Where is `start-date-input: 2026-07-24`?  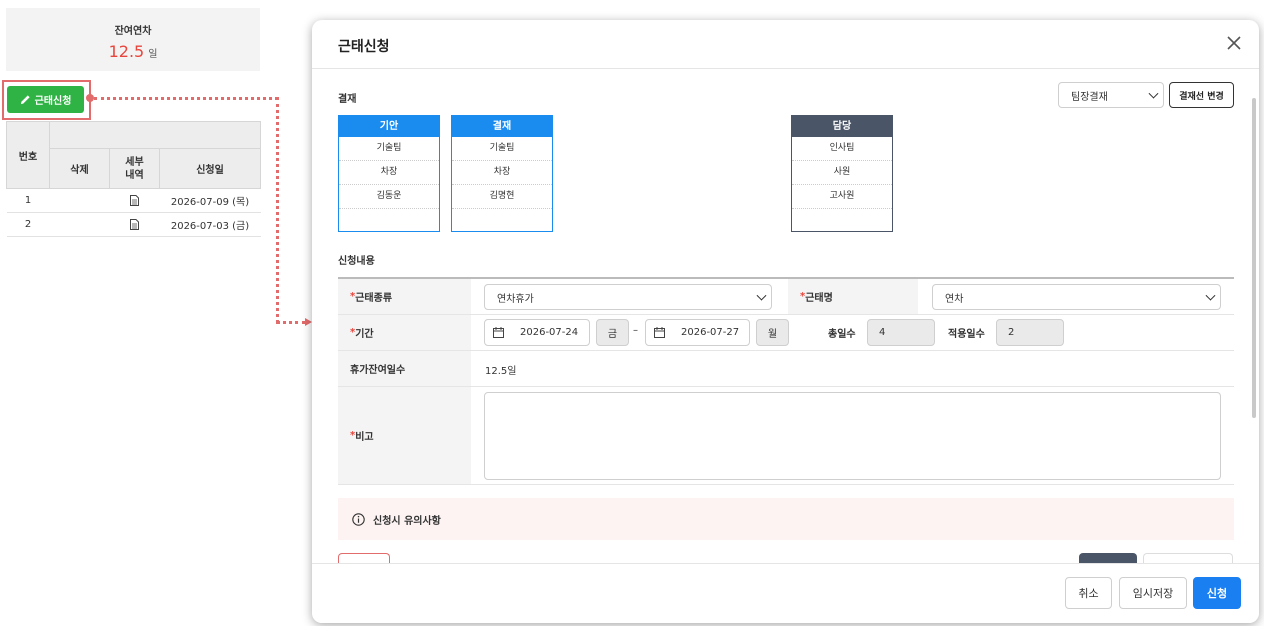
start-date-input: 2026-07-24 is located at coordinates (537, 332).